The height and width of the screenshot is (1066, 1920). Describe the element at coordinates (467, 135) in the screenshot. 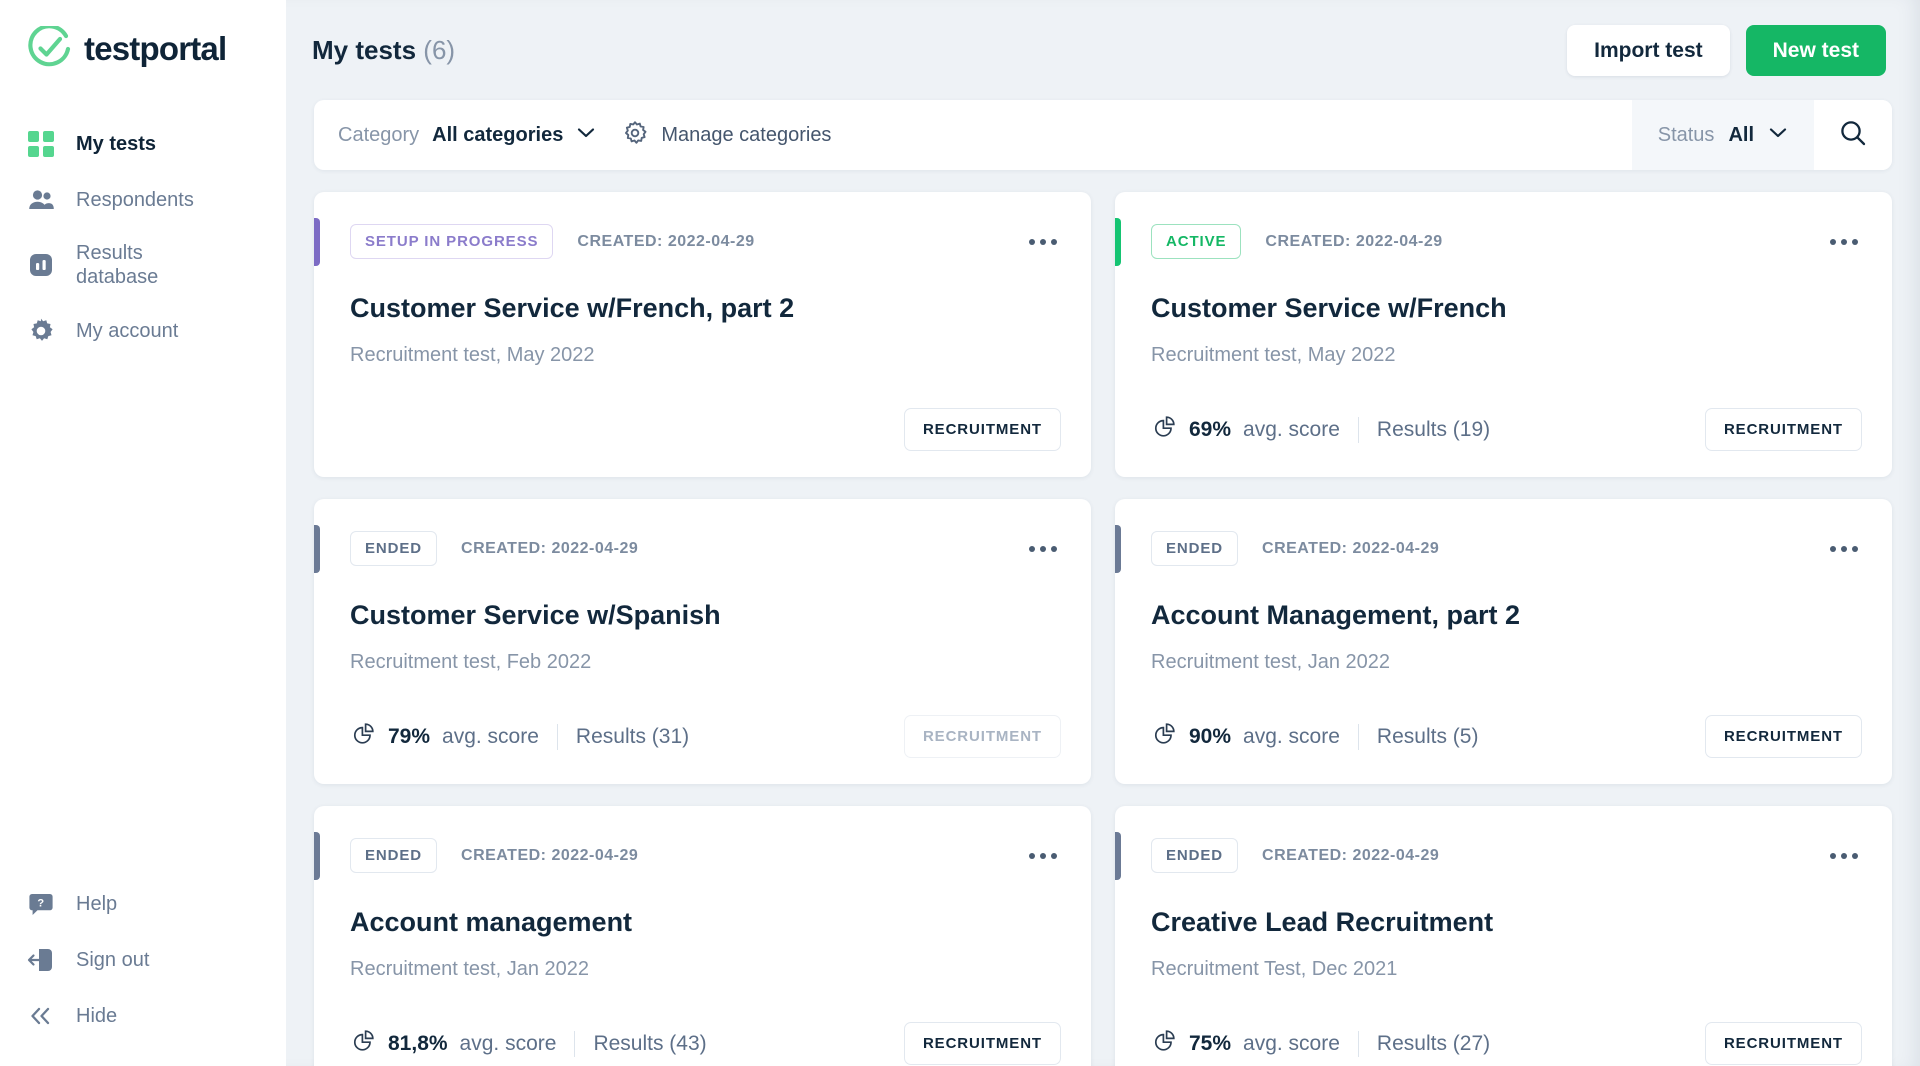

I see `category-filter: Category All categories` at that location.